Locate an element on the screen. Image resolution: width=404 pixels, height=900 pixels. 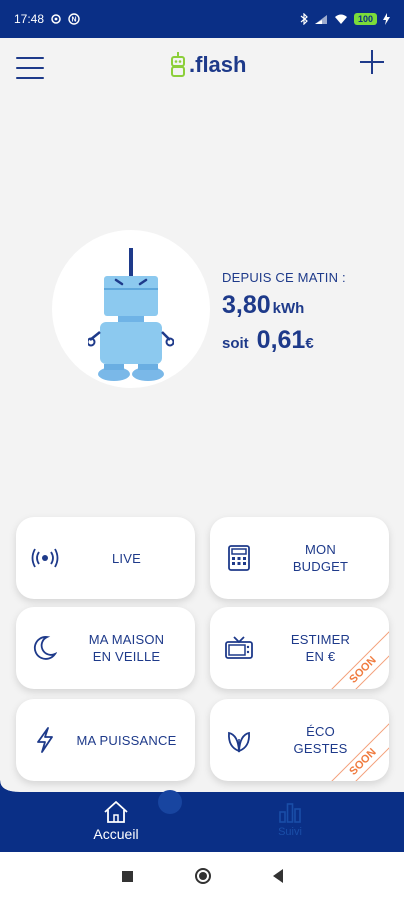
standby-card: MA MAISON EN VEILLE is located at coordinates (105, 648).